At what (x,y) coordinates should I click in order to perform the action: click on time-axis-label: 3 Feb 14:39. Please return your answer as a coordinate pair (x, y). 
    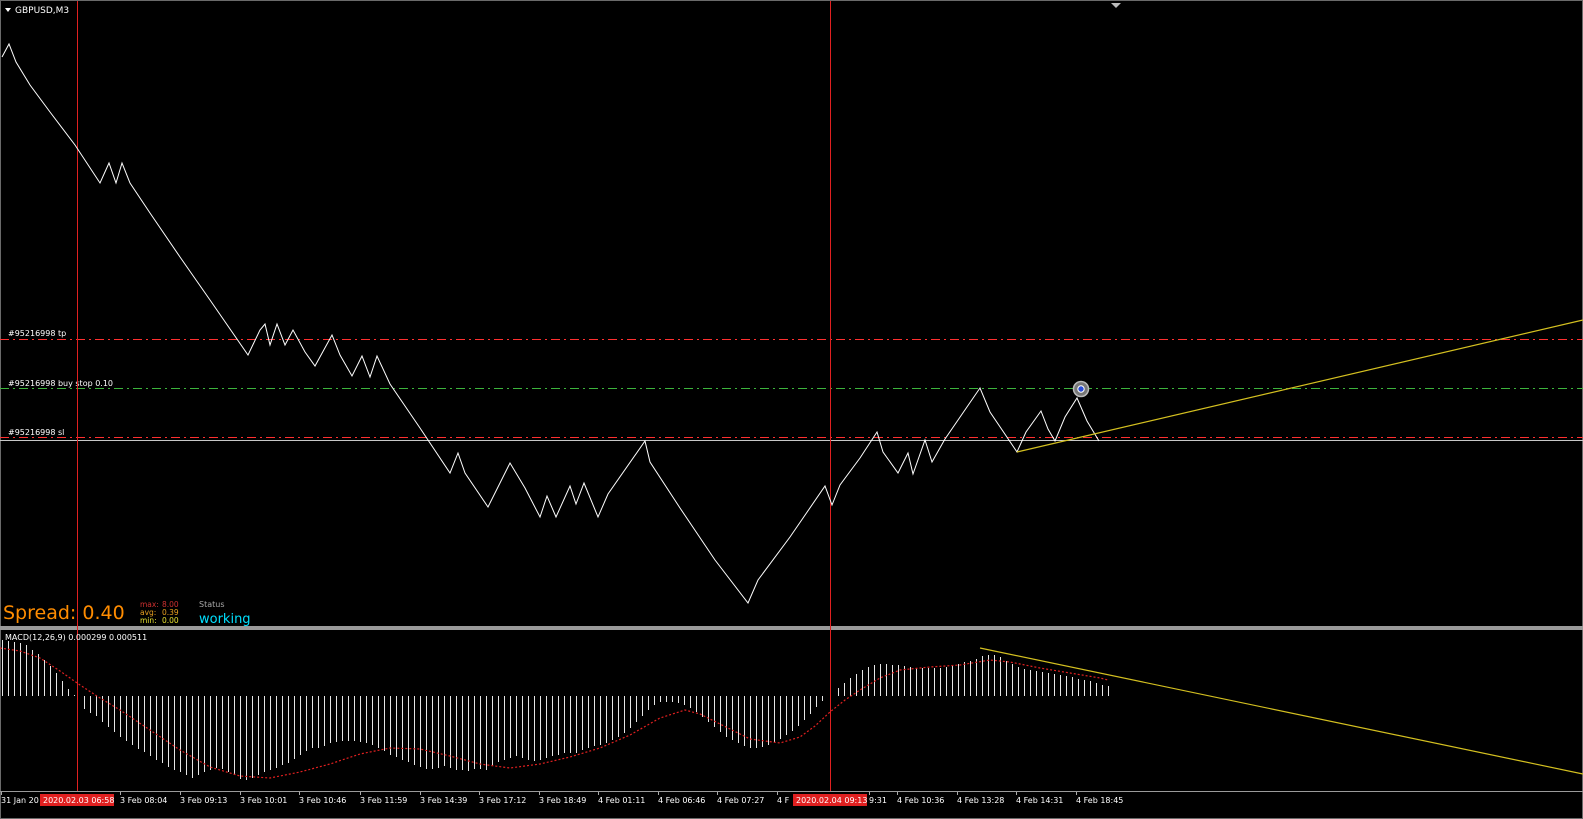
    Looking at the image, I should click on (443, 800).